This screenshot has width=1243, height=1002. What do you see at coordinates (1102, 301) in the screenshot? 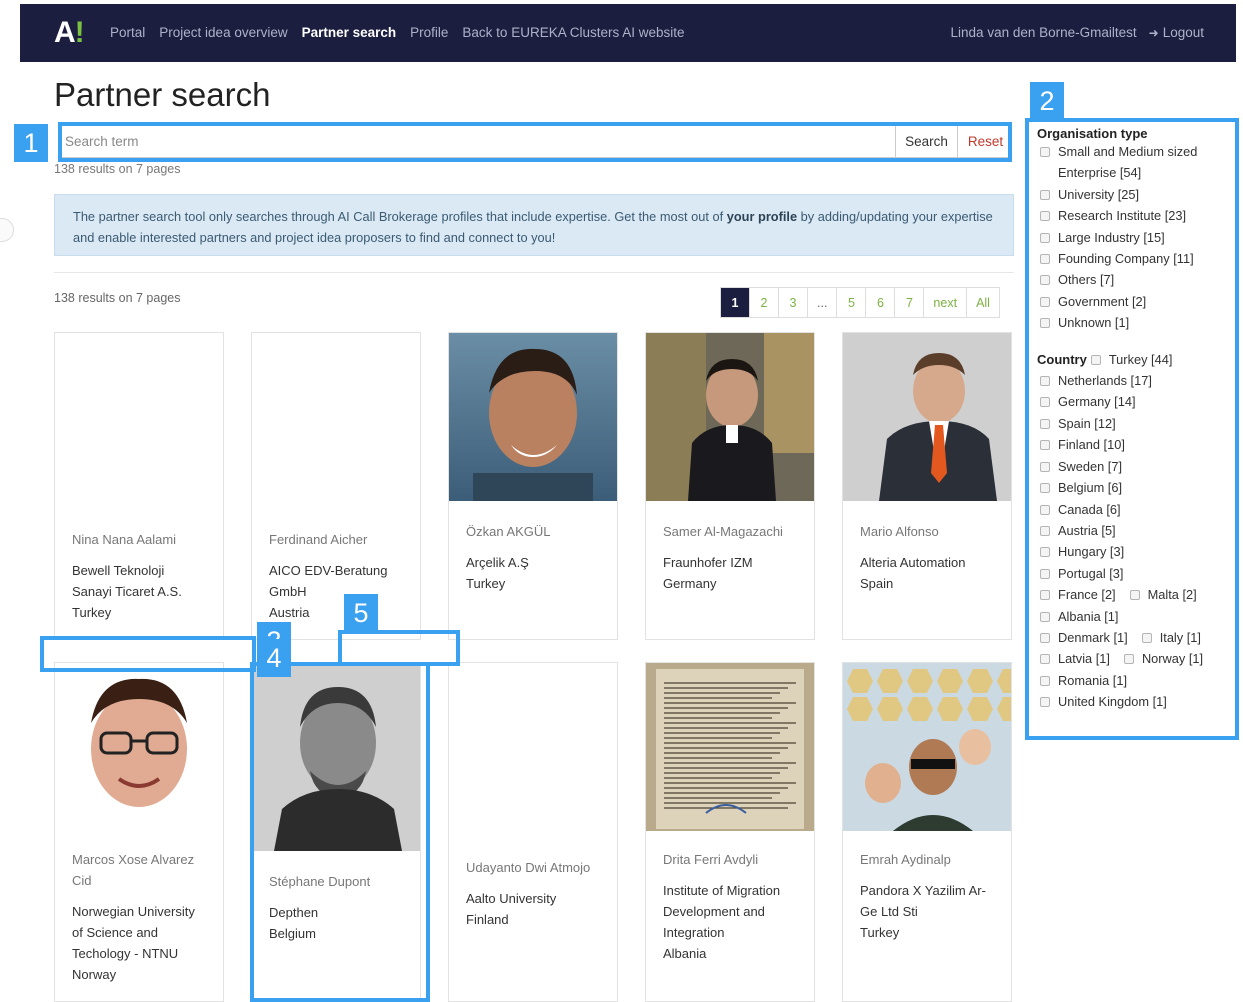
I see `filter-label: Government [2]` at bounding box center [1102, 301].